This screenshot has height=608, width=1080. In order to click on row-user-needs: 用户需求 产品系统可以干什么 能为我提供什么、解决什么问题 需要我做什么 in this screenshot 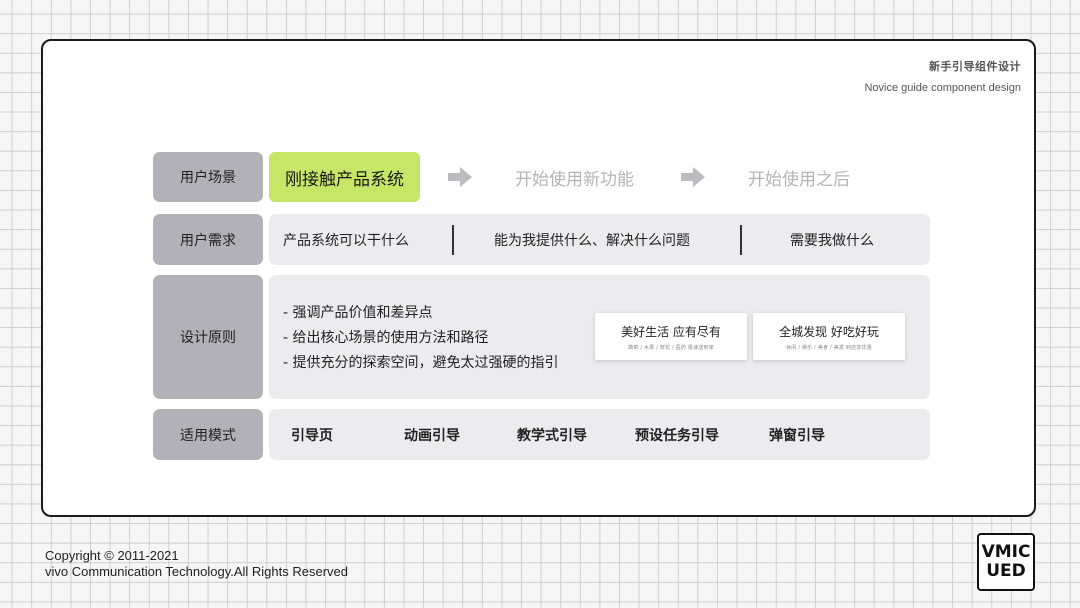, I will do `click(541, 239)`.